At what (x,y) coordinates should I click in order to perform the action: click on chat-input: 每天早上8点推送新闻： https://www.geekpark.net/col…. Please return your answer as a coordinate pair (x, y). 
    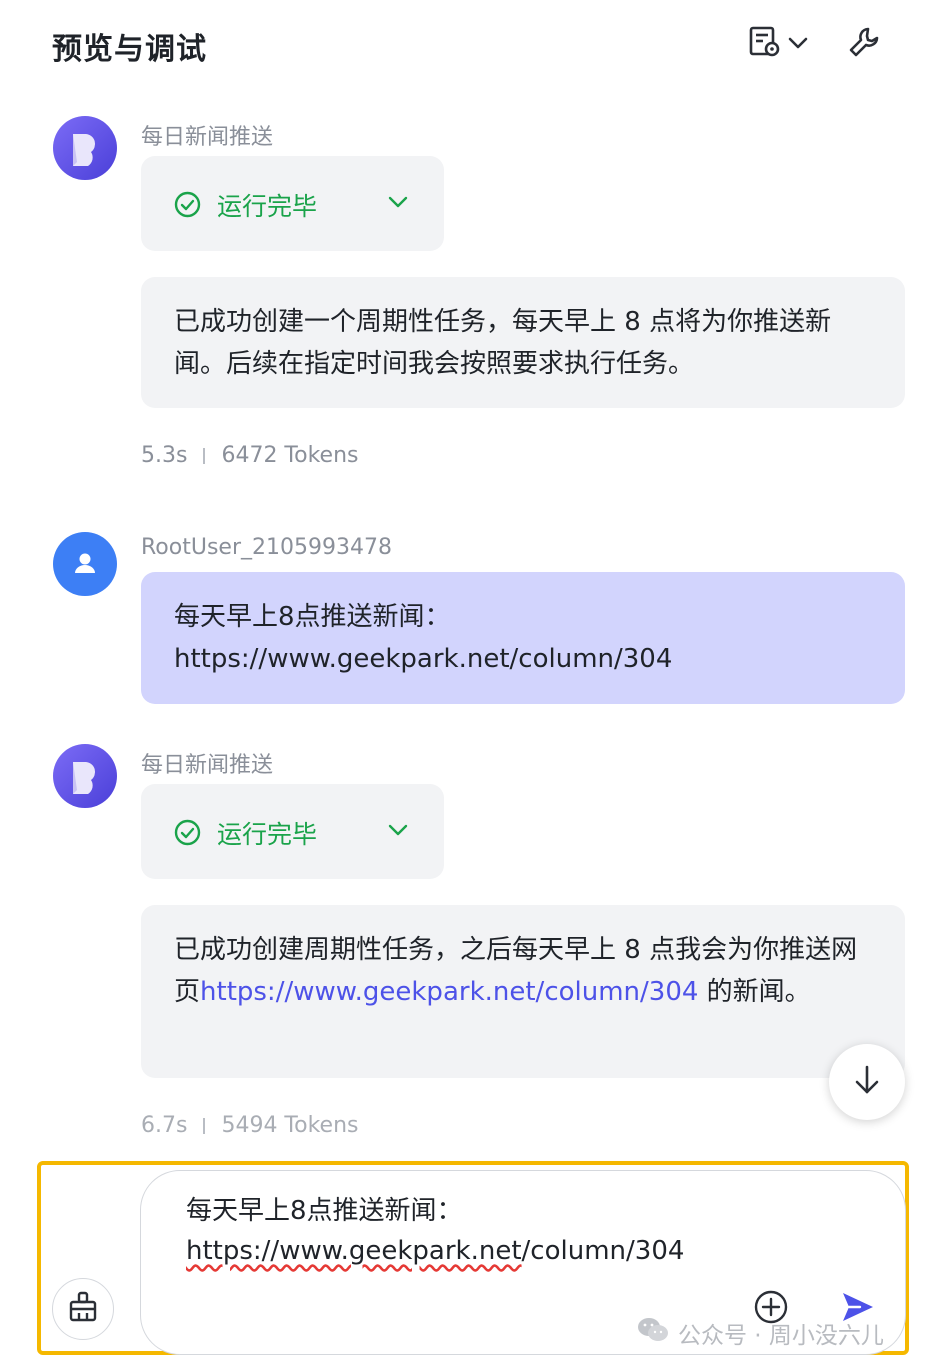
    Looking at the image, I should click on (496, 1231).